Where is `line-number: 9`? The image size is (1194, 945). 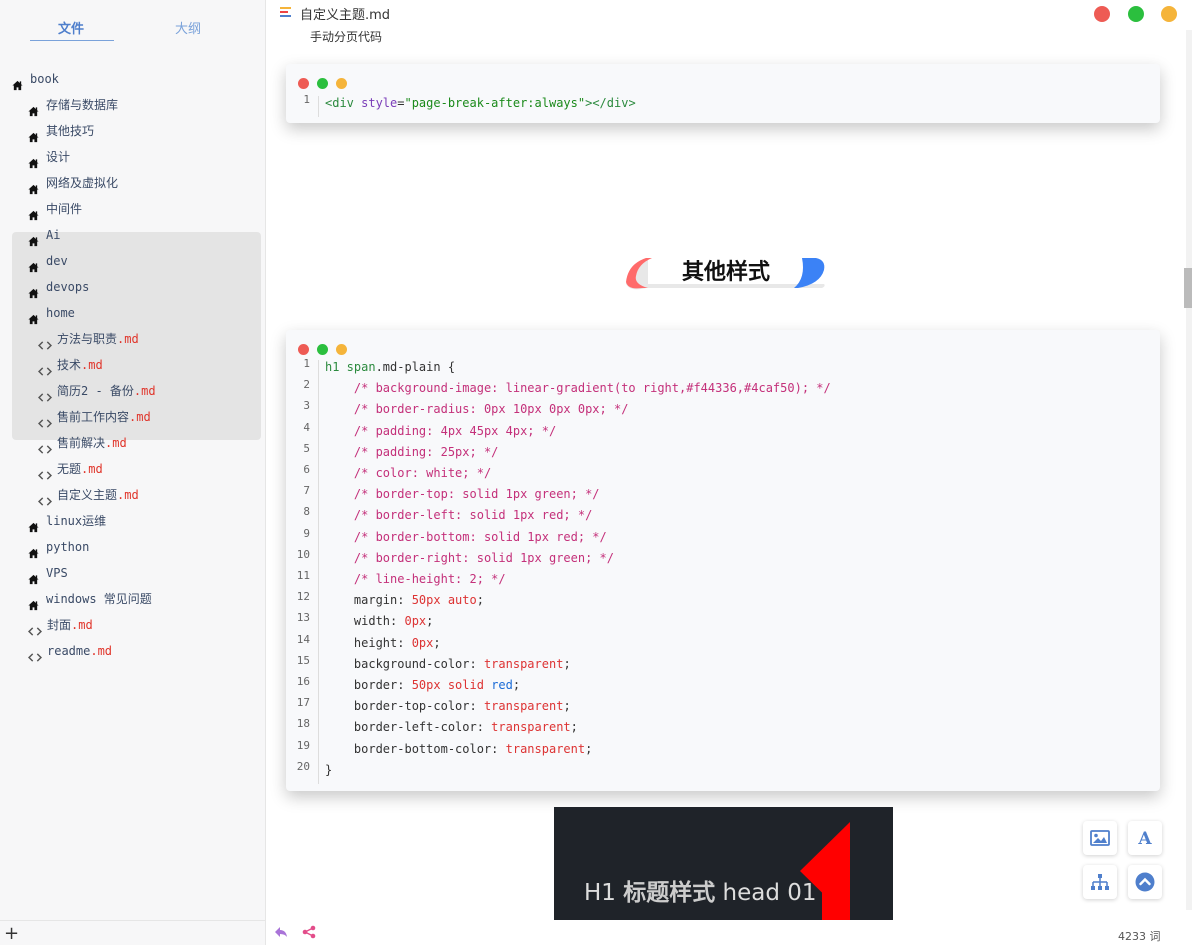
line-number: 9 is located at coordinates (306, 533).